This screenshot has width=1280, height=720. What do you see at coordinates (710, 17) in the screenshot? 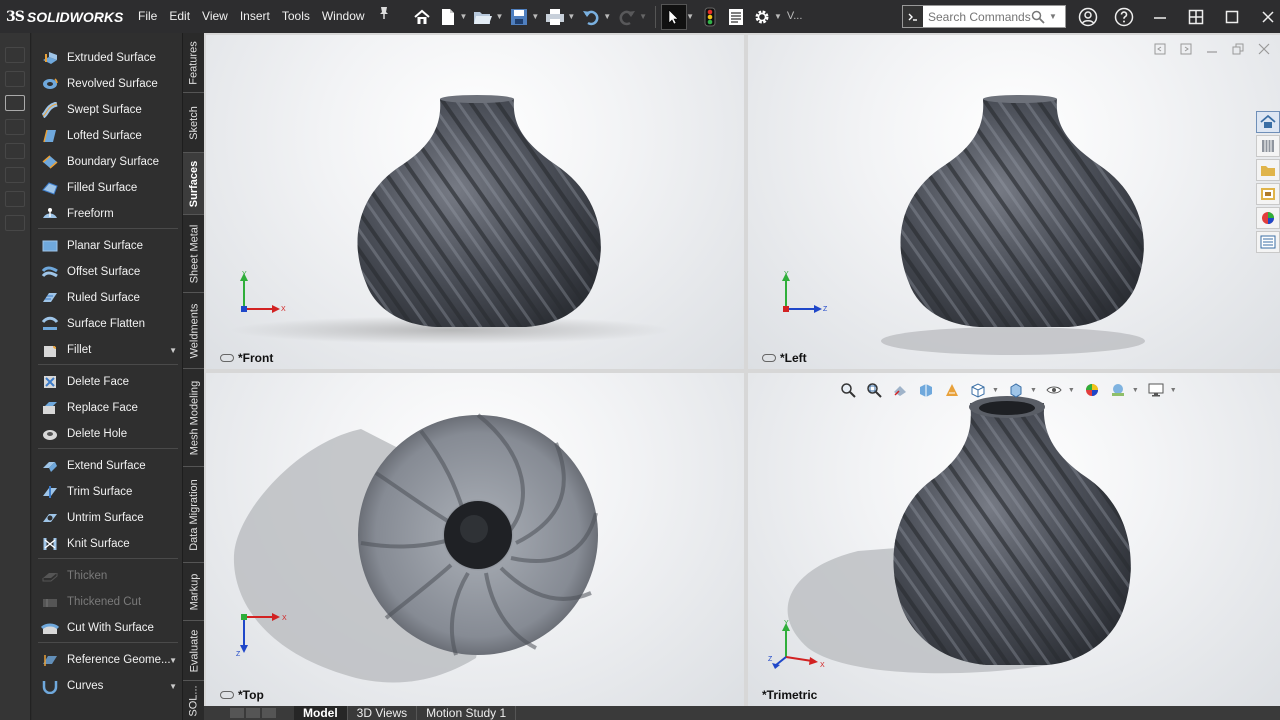
I see `rebuild-traffic-light-icon` at bounding box center [710, 17].